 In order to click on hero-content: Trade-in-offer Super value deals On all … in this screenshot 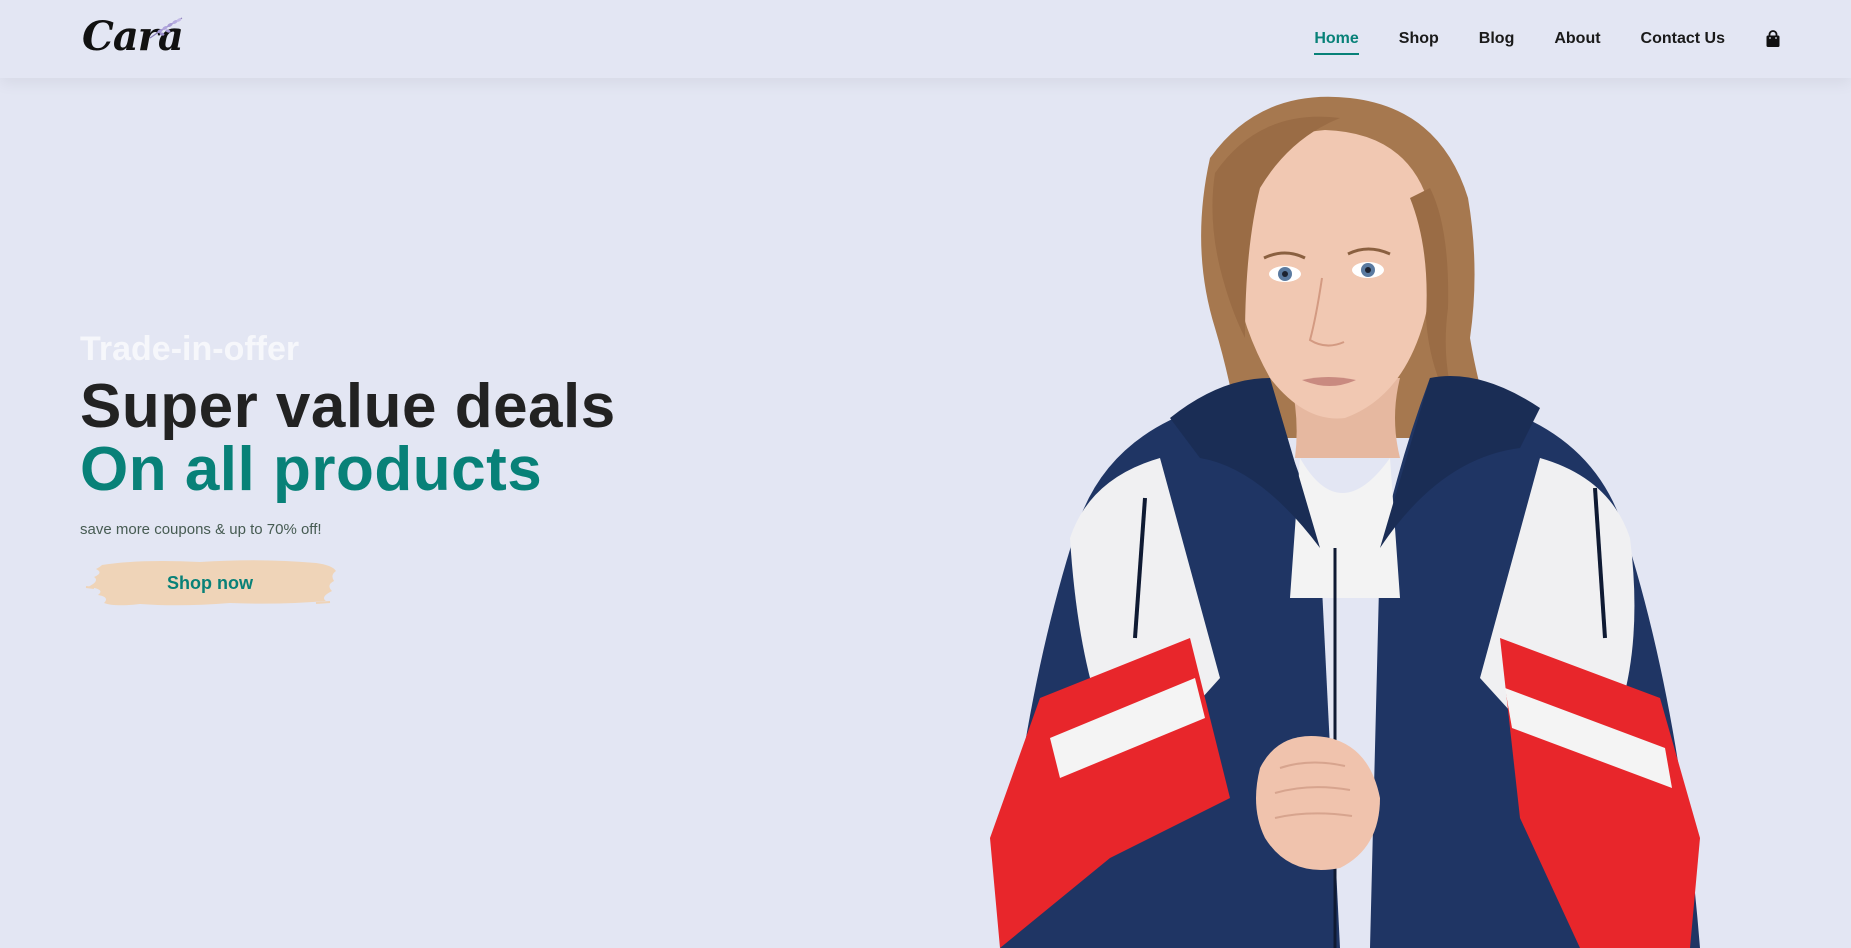, I will do `click(430, 433)`.